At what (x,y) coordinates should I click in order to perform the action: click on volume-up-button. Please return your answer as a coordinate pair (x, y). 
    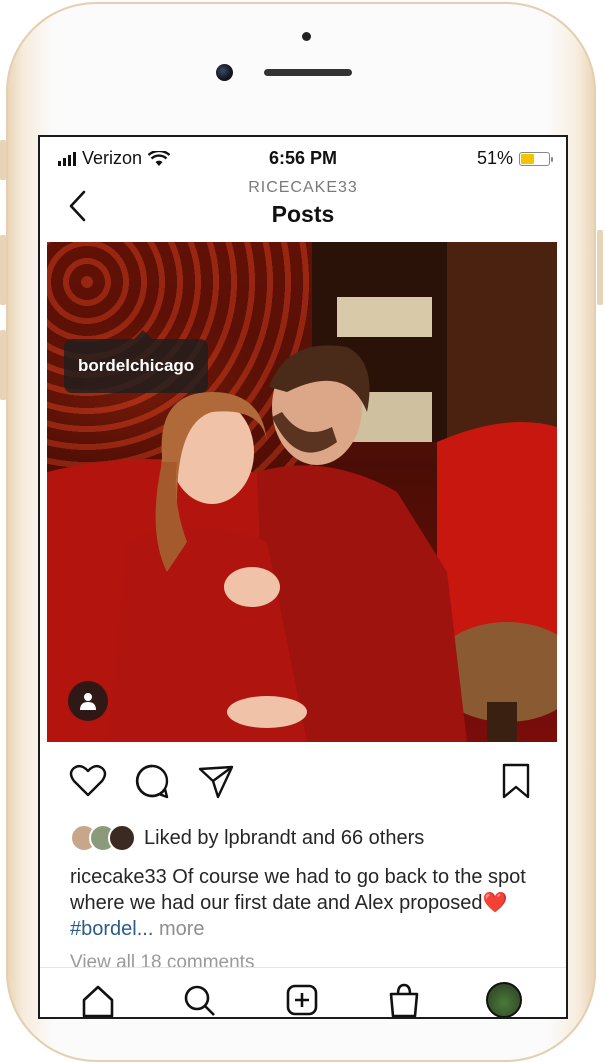
    Looking at the image, I should click on (3, 270).